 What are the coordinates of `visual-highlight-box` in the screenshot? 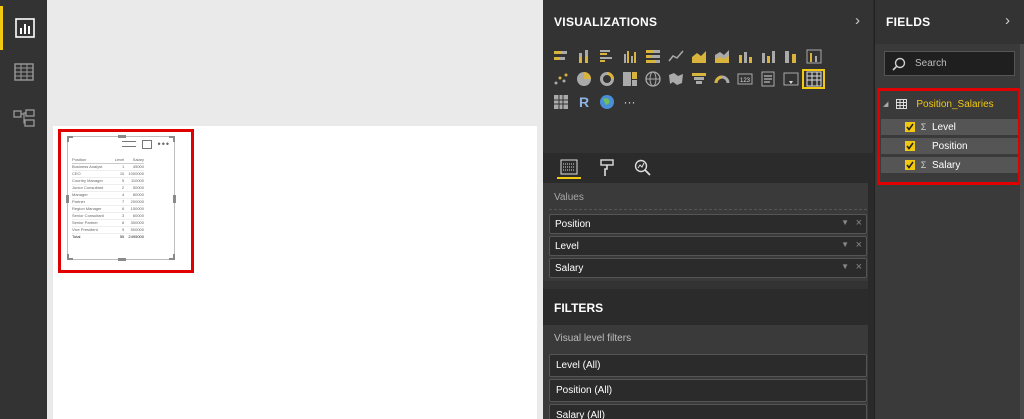 It's located at (126, 201).